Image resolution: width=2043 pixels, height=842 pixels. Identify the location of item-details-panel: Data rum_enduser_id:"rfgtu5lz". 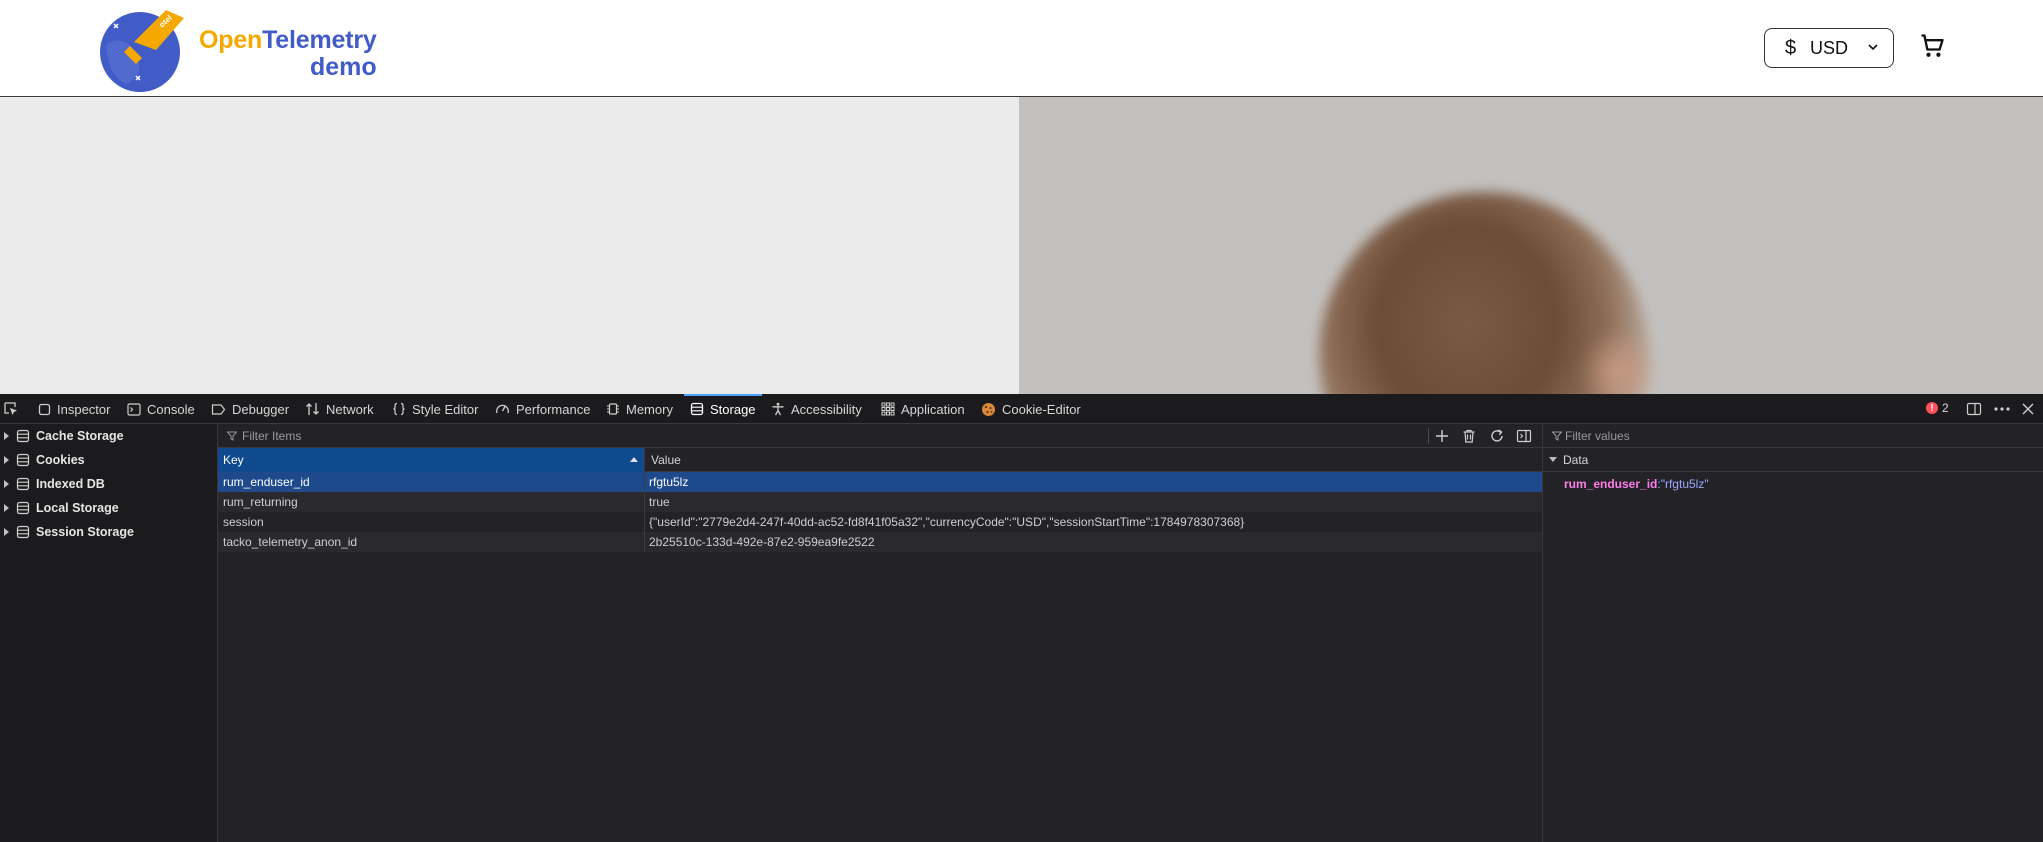
(1792, 633).